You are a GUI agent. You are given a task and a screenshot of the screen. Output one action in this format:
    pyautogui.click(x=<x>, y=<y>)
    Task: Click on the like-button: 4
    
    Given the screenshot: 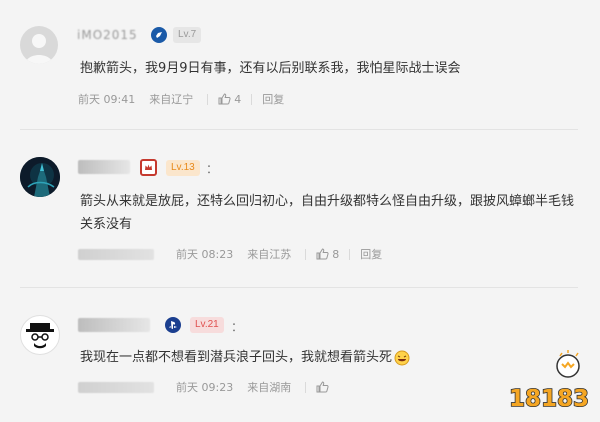 What is the action you would take?
    pyautogui.click(x=229, y=99)
    